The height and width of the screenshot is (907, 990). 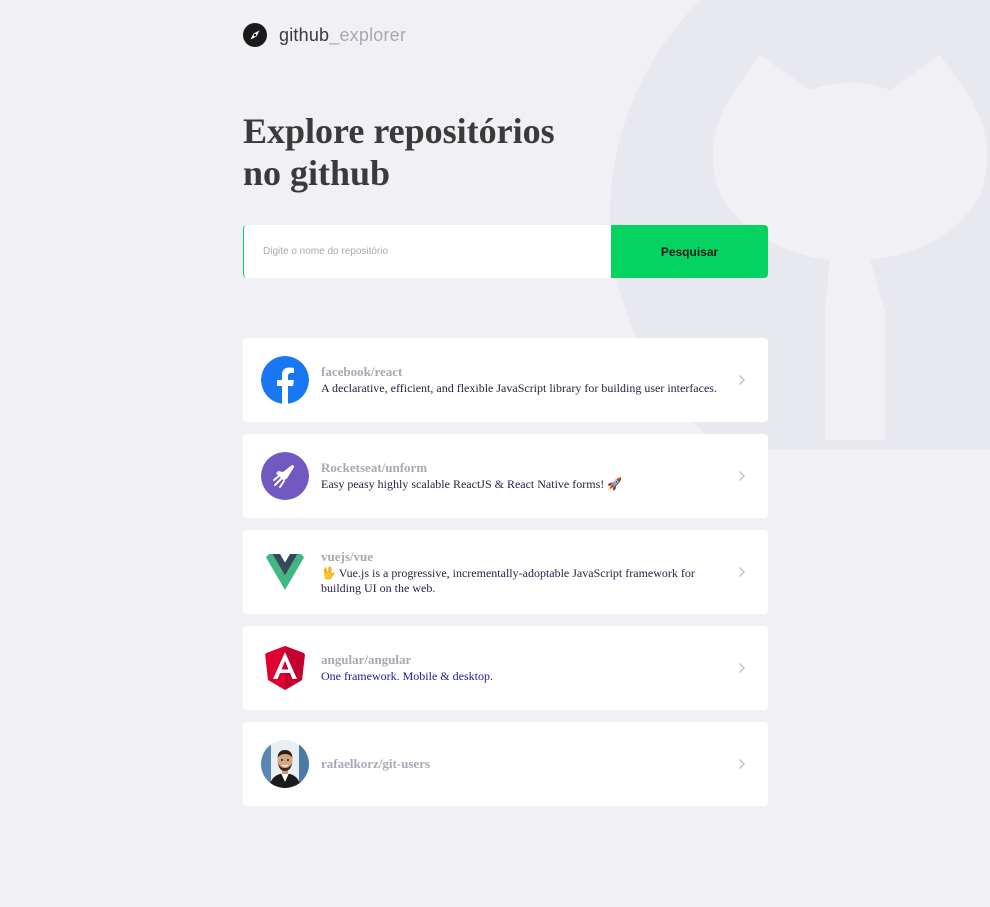 I want to click on compass-icon, so click(x=255, y=35).